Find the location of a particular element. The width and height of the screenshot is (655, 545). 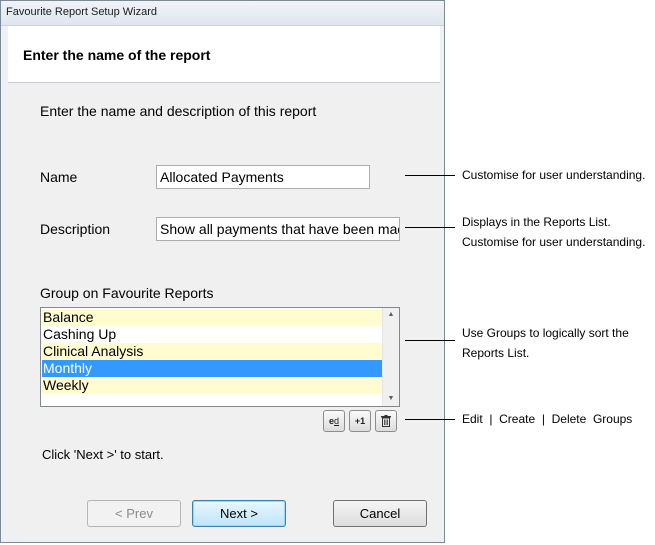

trash-icon is located at coordinates (386, 421).